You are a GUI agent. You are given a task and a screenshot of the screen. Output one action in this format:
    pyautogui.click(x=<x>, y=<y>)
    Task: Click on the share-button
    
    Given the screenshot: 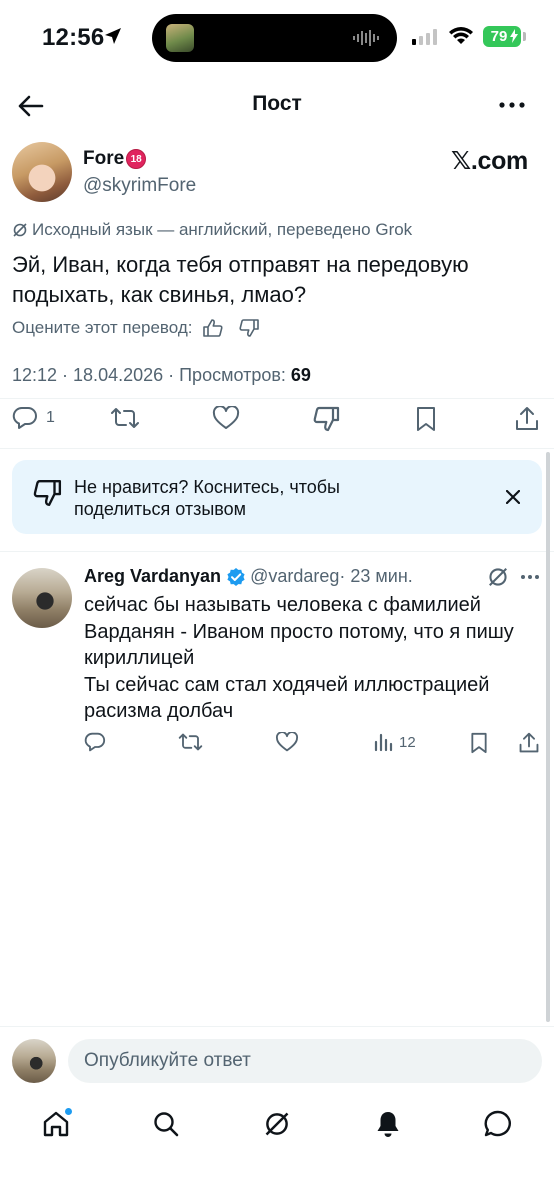 What is the action you would take?
    pyautogui.click(x=527, y=419)
    